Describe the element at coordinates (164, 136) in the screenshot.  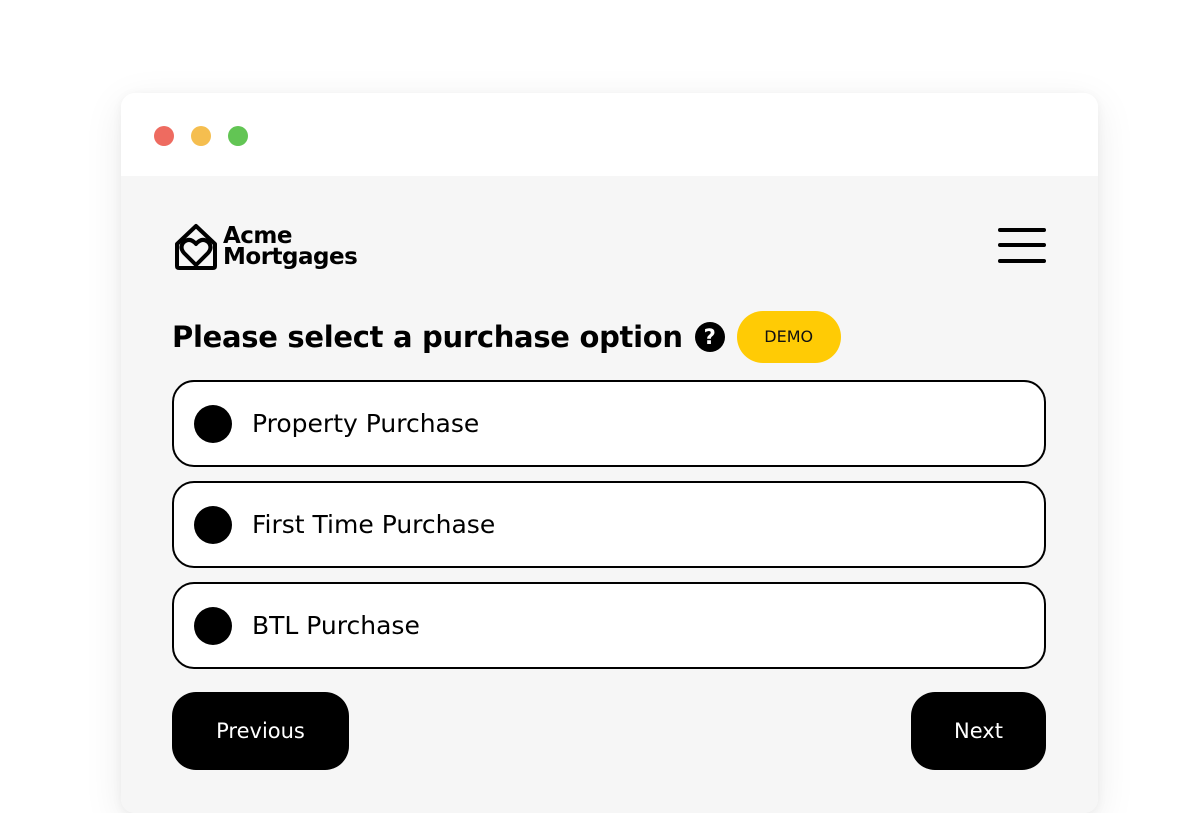
I see `close-window-button` at that location.